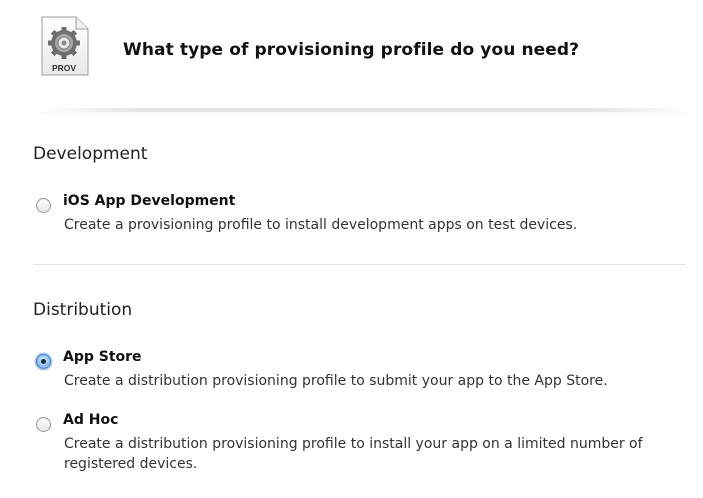 This screenshot has height=498, width=703. What do you see at coordinates (83, 310) in the screenshot?
I see `section-title-distribution: Distribution` at bounding box center [83, 310].